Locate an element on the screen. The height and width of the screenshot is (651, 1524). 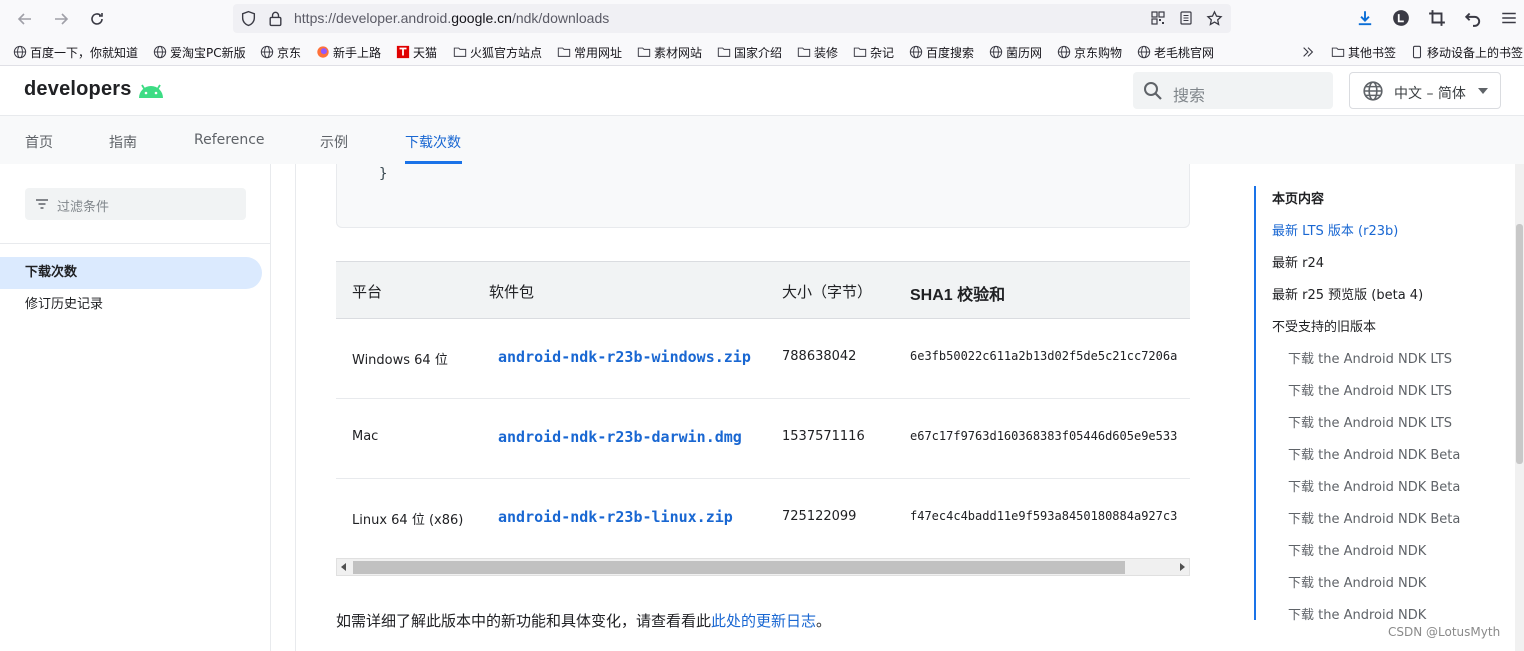
column-header-platform: 平台 is located at coordinates (367, 292).